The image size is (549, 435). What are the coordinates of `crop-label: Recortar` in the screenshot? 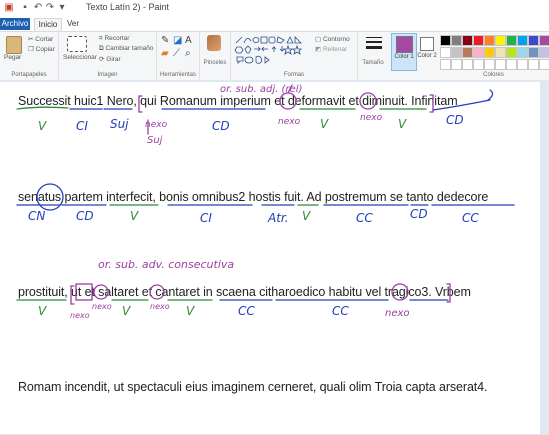 It's located at (117, 38).